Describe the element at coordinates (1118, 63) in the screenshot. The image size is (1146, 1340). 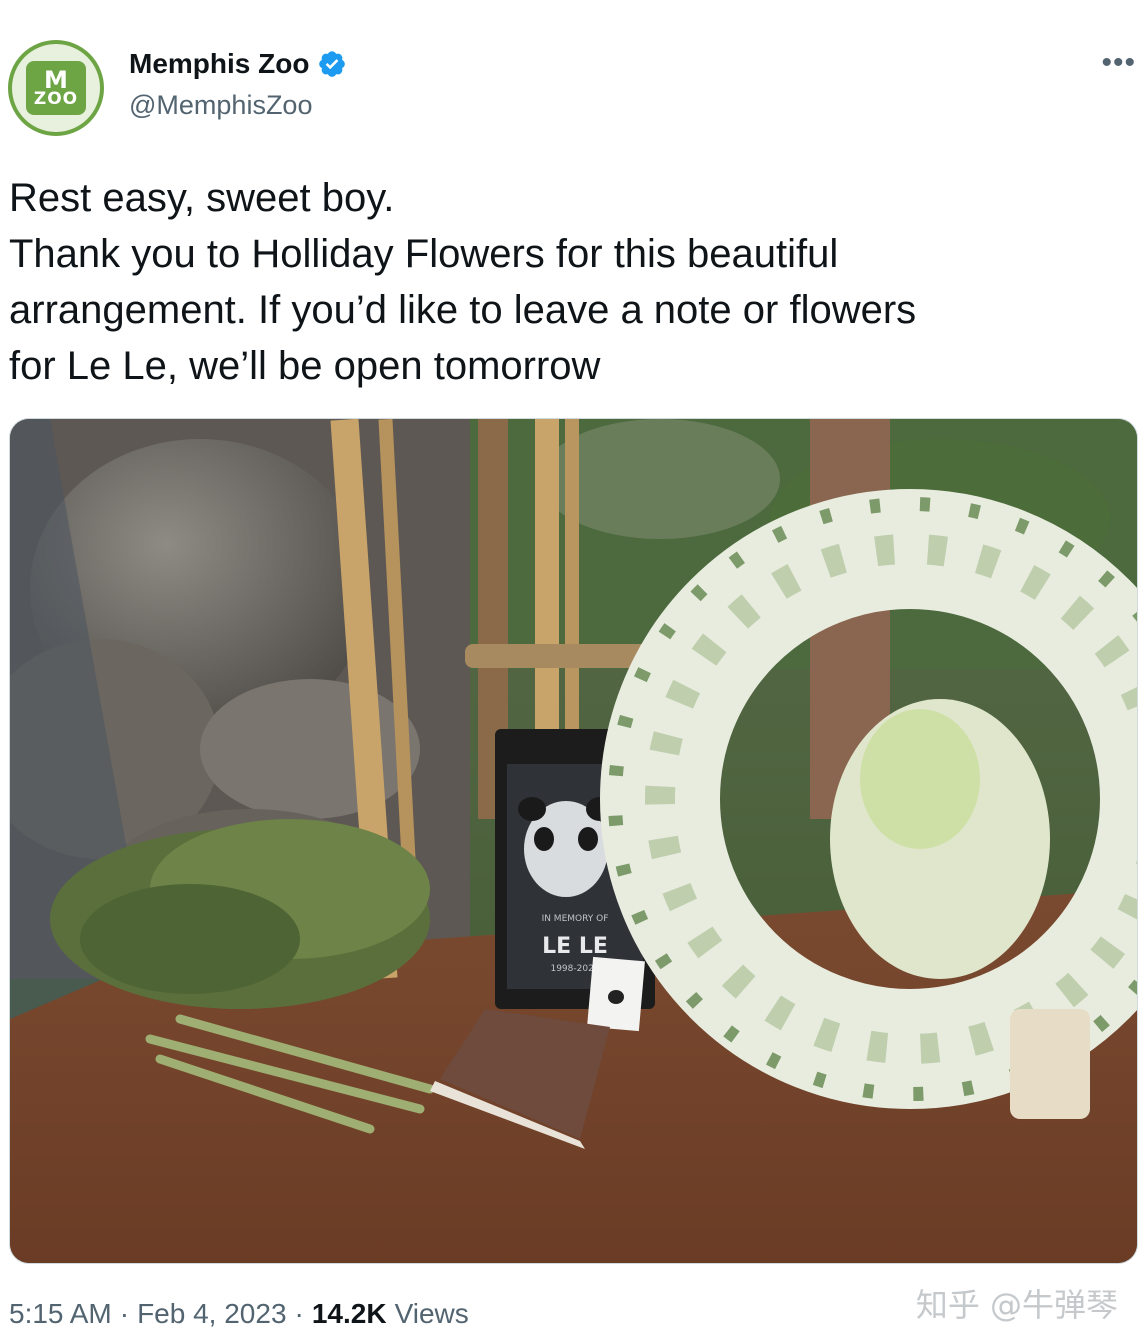
I see `more-options-icon: •••` at that location.